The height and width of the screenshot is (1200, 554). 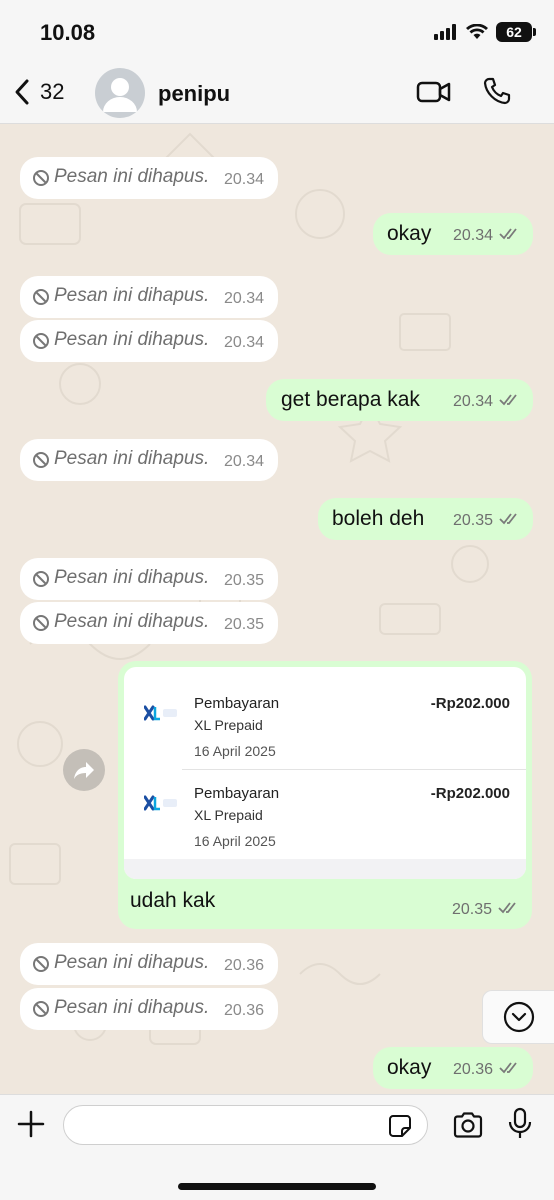 I want to click on forward-icon, so click(x=84, y=770).